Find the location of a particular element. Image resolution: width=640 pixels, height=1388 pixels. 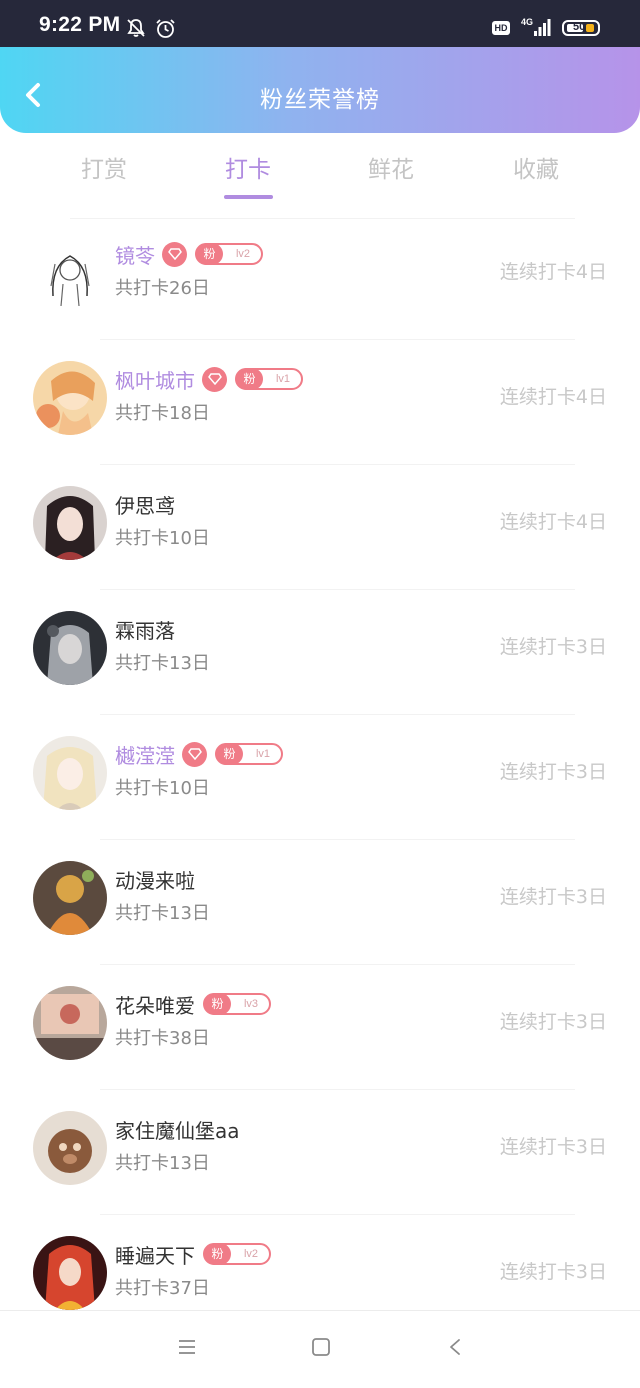

fan-name: 动漫来啦 is located at coordinates (155, 880).